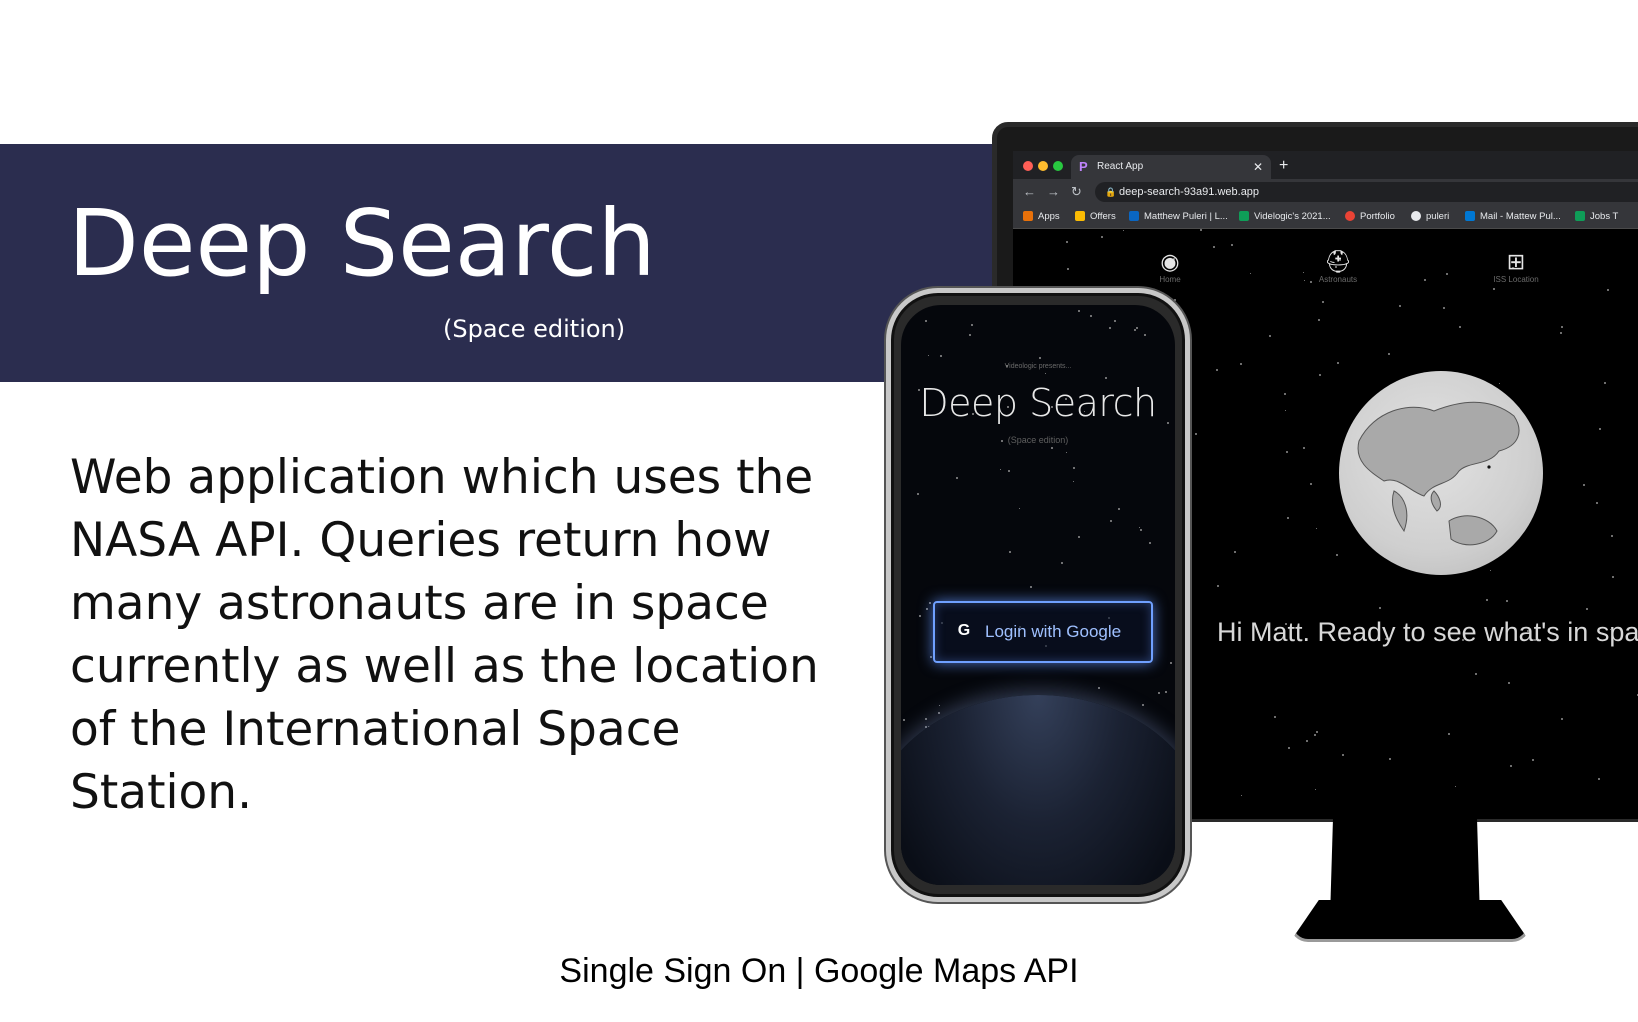 The height and width of the screenshot is (1022, 1638). Describe the element at coordinates (1427, 632) in the screenshot. I see `greeting-text: Hi Matt. Ready to see what's in spac` at that location.